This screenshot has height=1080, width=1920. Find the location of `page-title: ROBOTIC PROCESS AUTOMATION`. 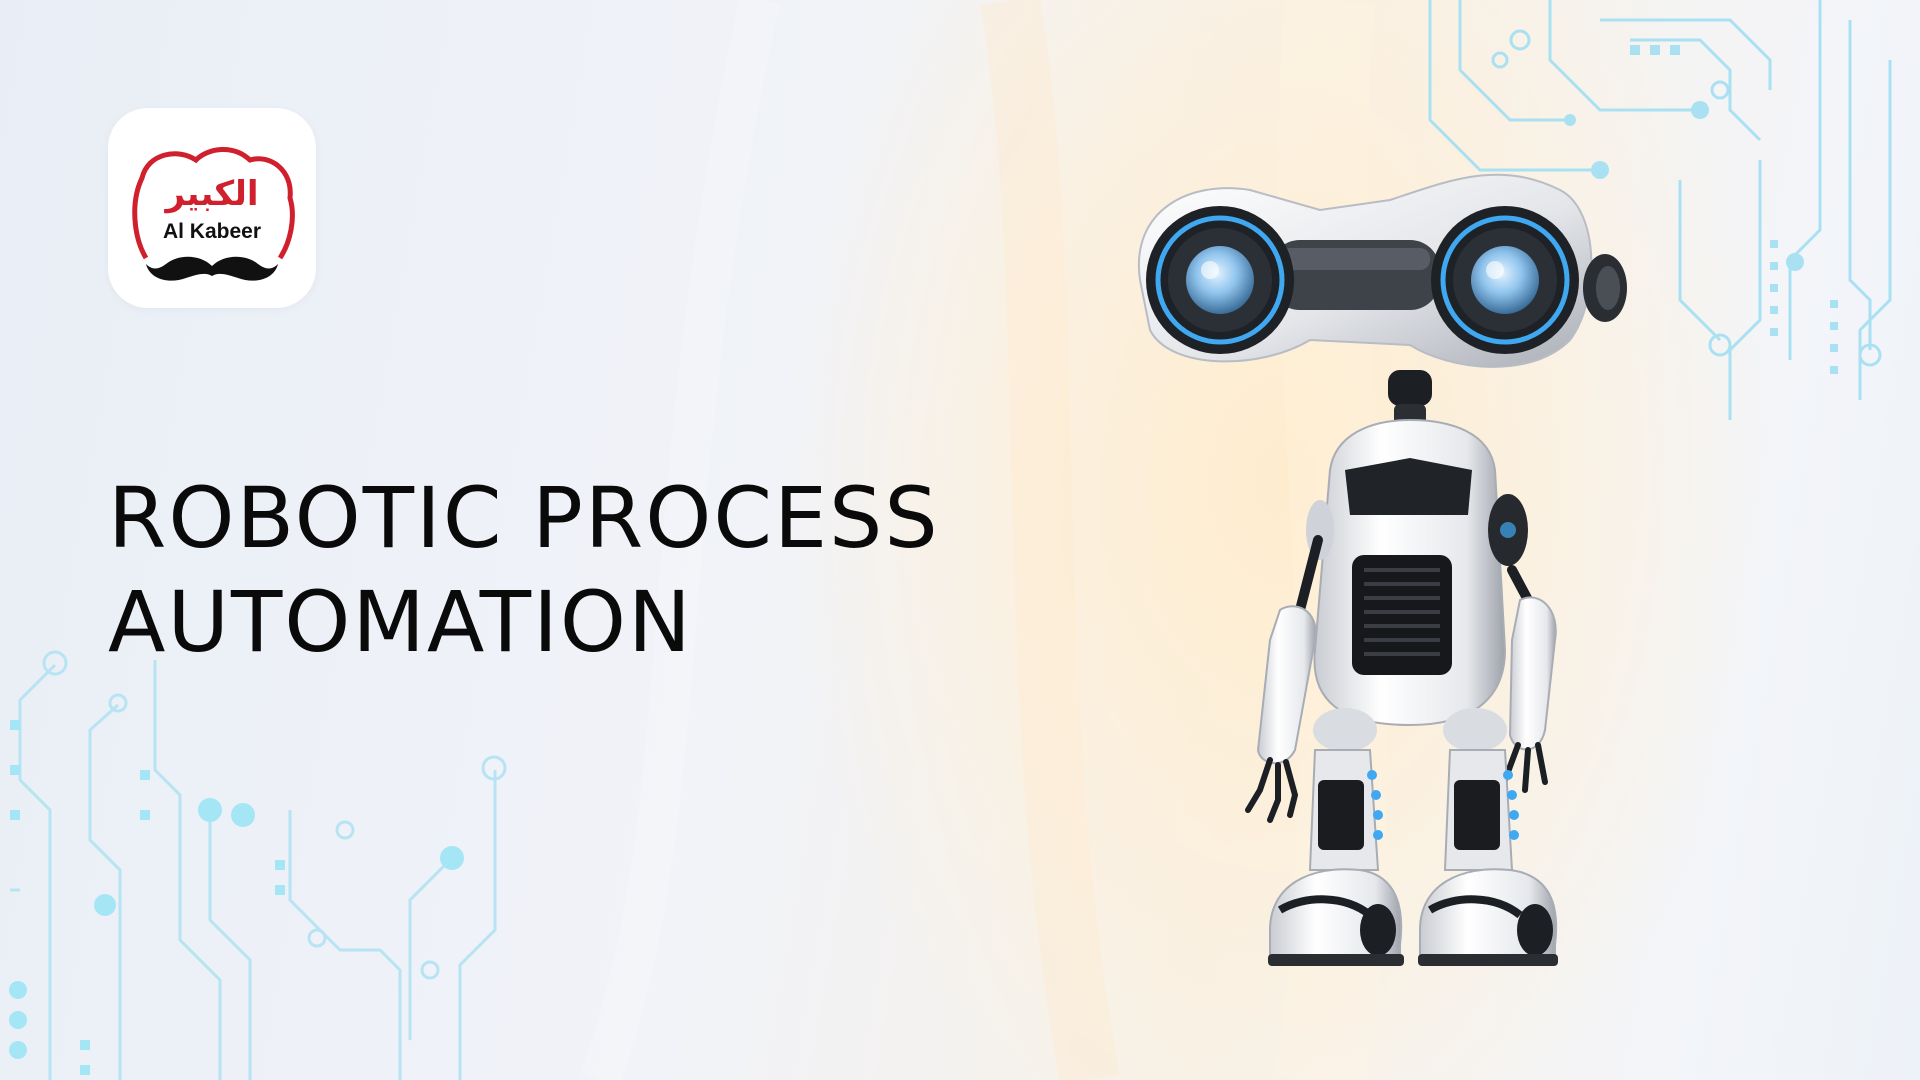

page-title: ROBOTIC PROCESS AUTOMATION is located at coordinates (524, 570).